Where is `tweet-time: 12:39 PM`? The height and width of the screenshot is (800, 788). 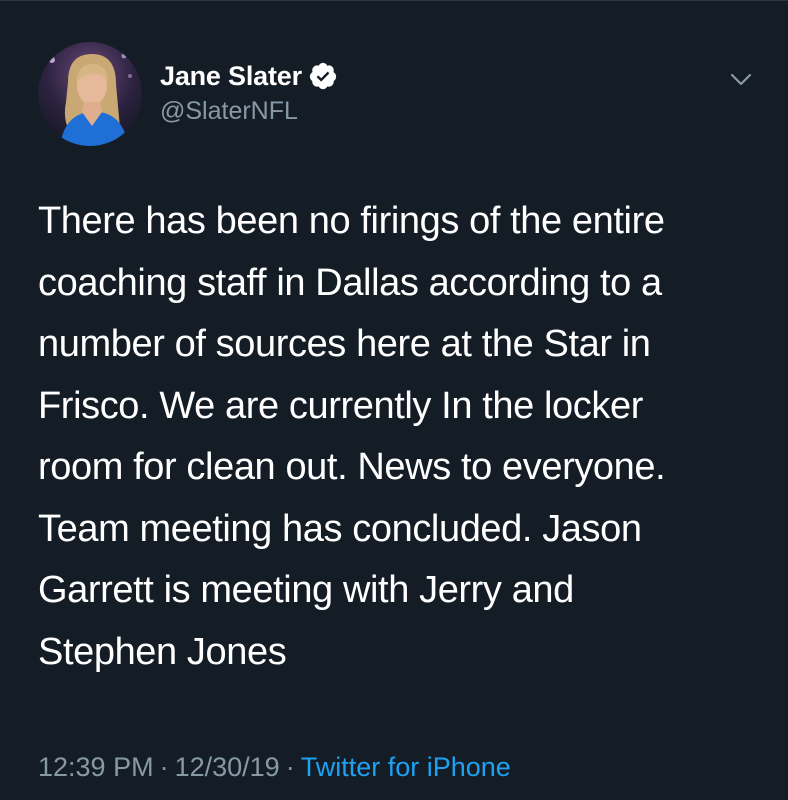
tweet-time: 12:39 PM is located at coordinates (96, 767).